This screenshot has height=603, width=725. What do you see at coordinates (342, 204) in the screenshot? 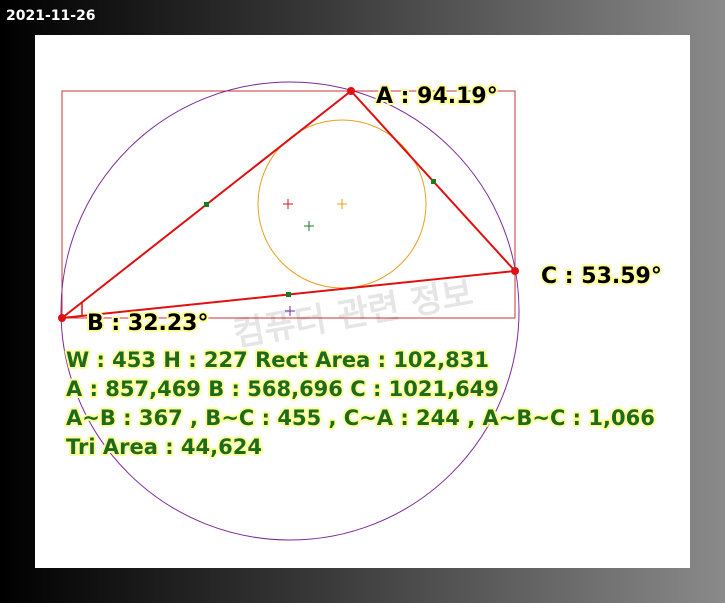
I see `incenter-marker` at bounding box center [342, 204].